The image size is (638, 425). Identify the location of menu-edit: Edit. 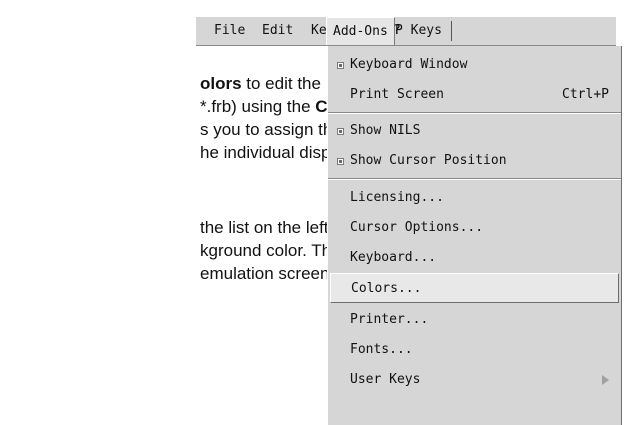
(277, 31).